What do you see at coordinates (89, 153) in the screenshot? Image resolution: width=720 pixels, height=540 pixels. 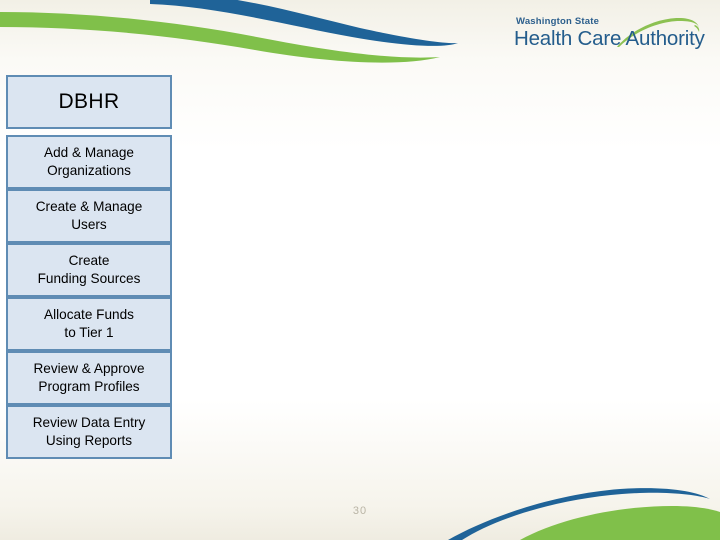 I see `step-line-1: Add & Manage` at bounding box center [89, 153].